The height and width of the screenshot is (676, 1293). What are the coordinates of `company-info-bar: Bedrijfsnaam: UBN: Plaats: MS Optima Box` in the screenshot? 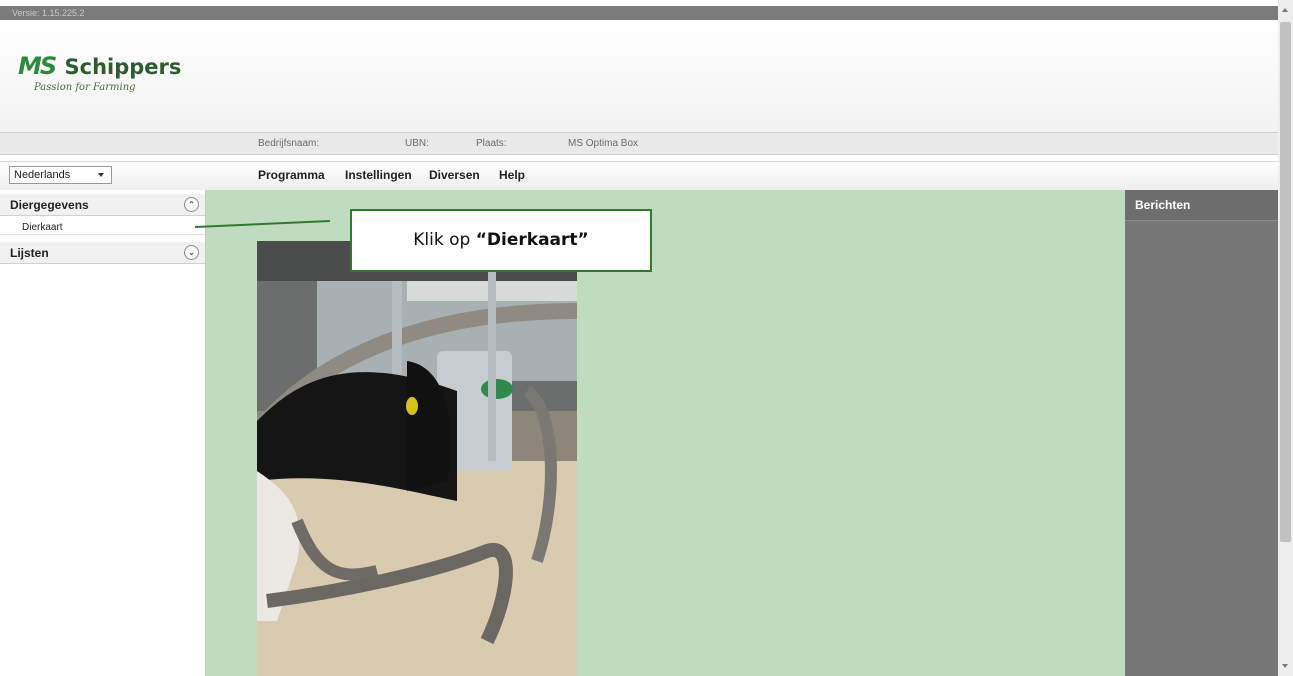 It's located at (639, 143).